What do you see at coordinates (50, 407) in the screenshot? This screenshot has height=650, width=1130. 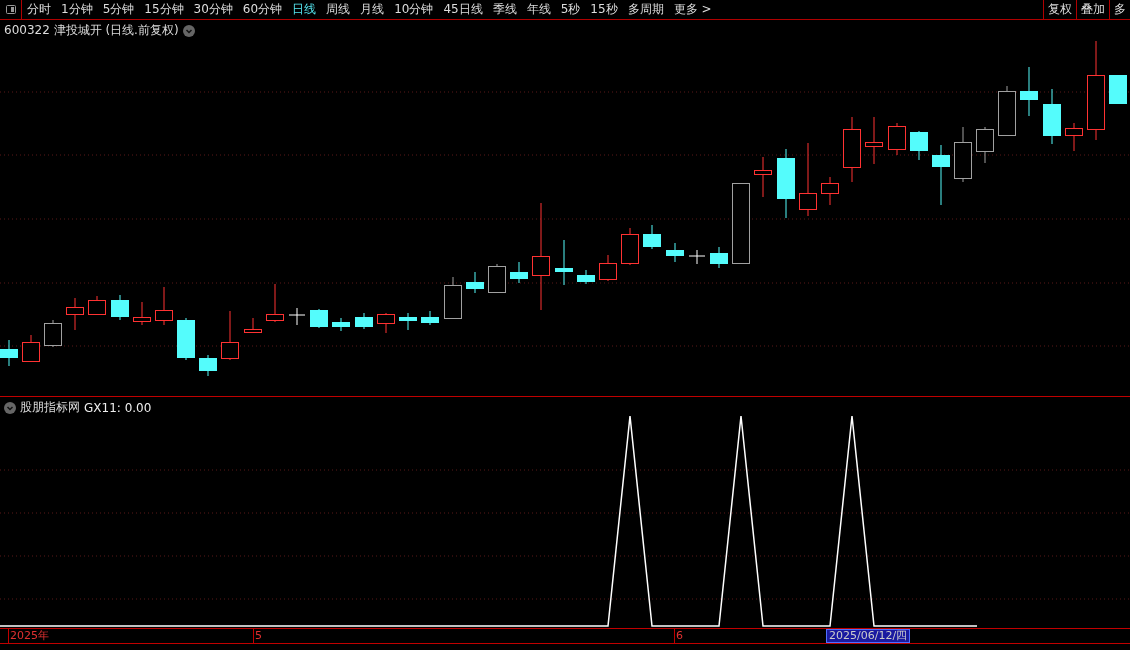 I see `indicator-name: 股朋指标网` at bounding box center [50, 407].